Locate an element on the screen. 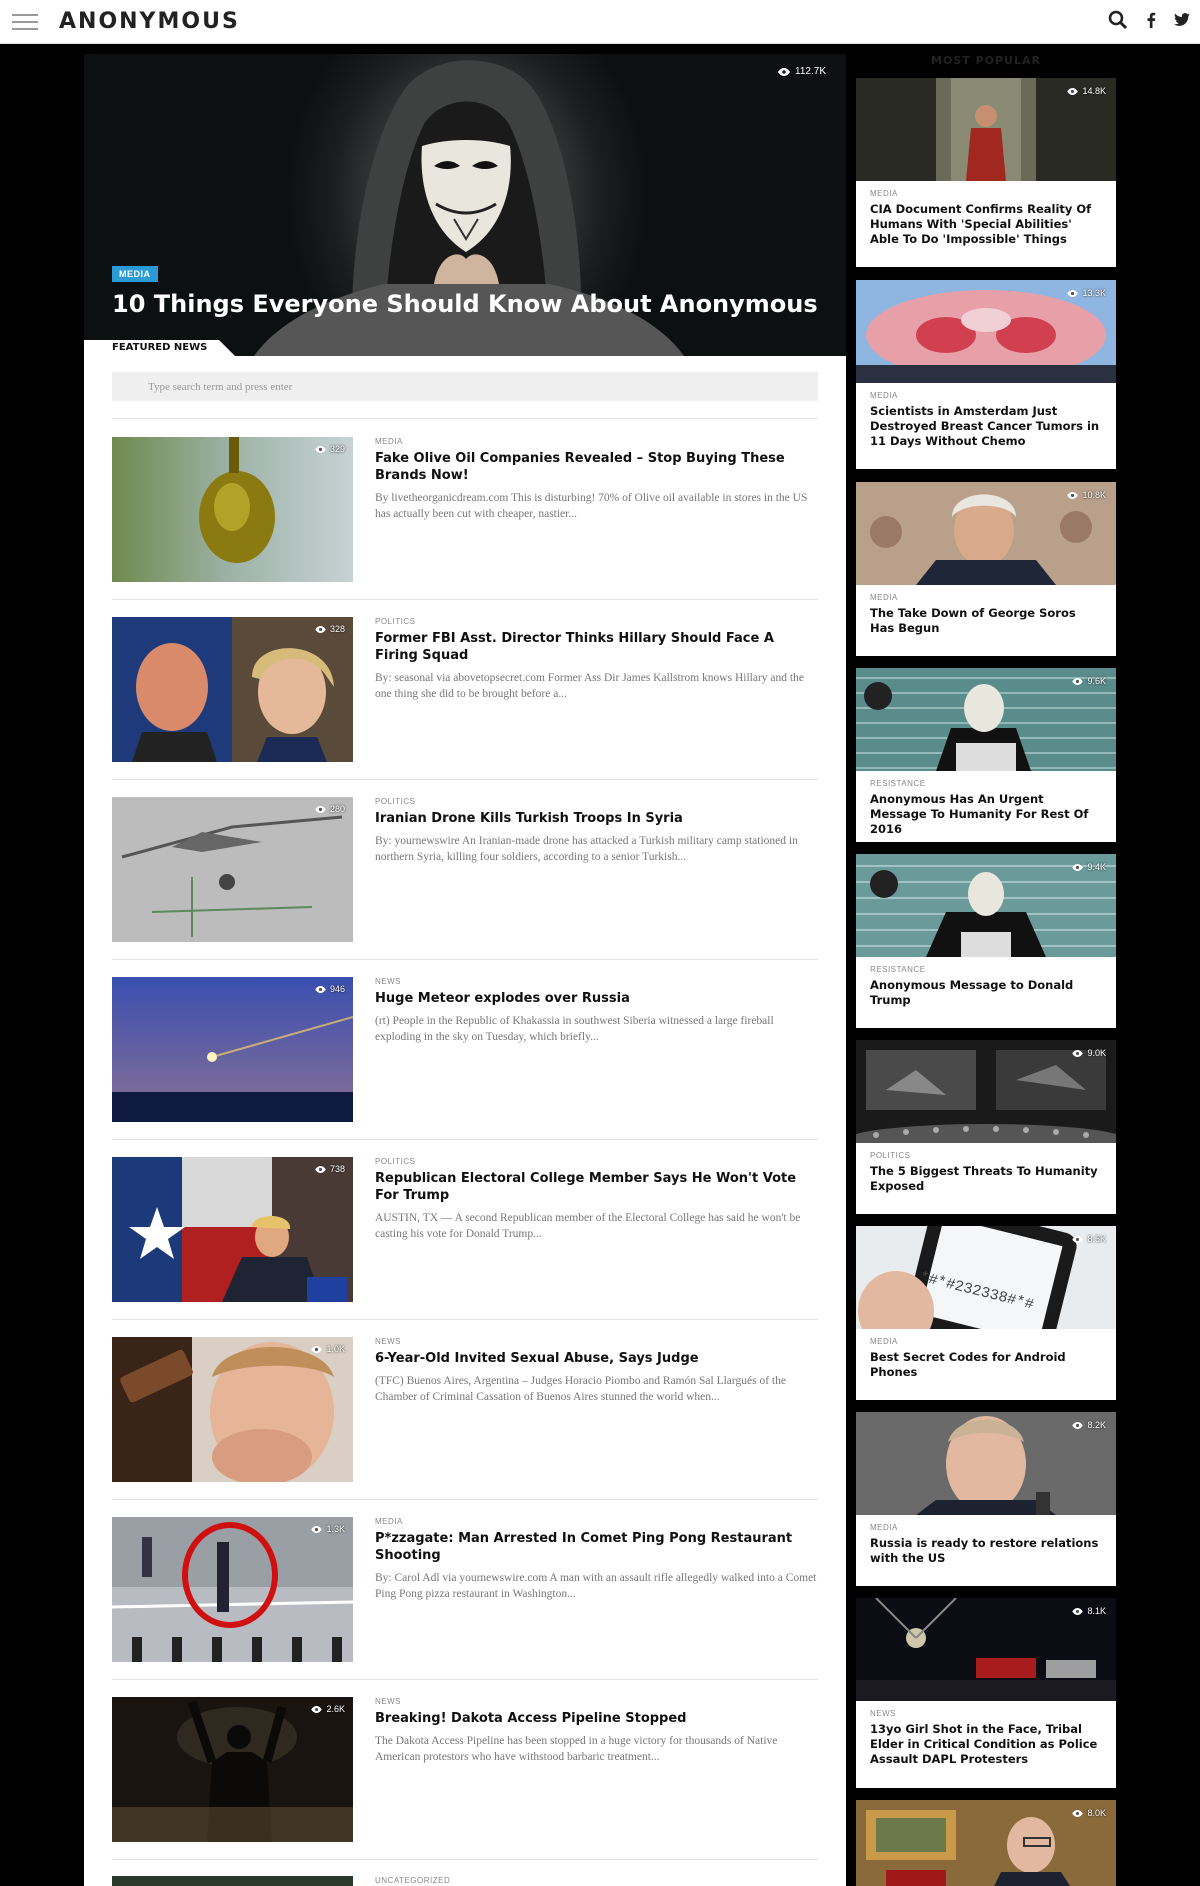 Image resolution: width=1200 pixels, height=1886 pixels. popular-card-image: 8.2K is located at coordinates (986, 1463).